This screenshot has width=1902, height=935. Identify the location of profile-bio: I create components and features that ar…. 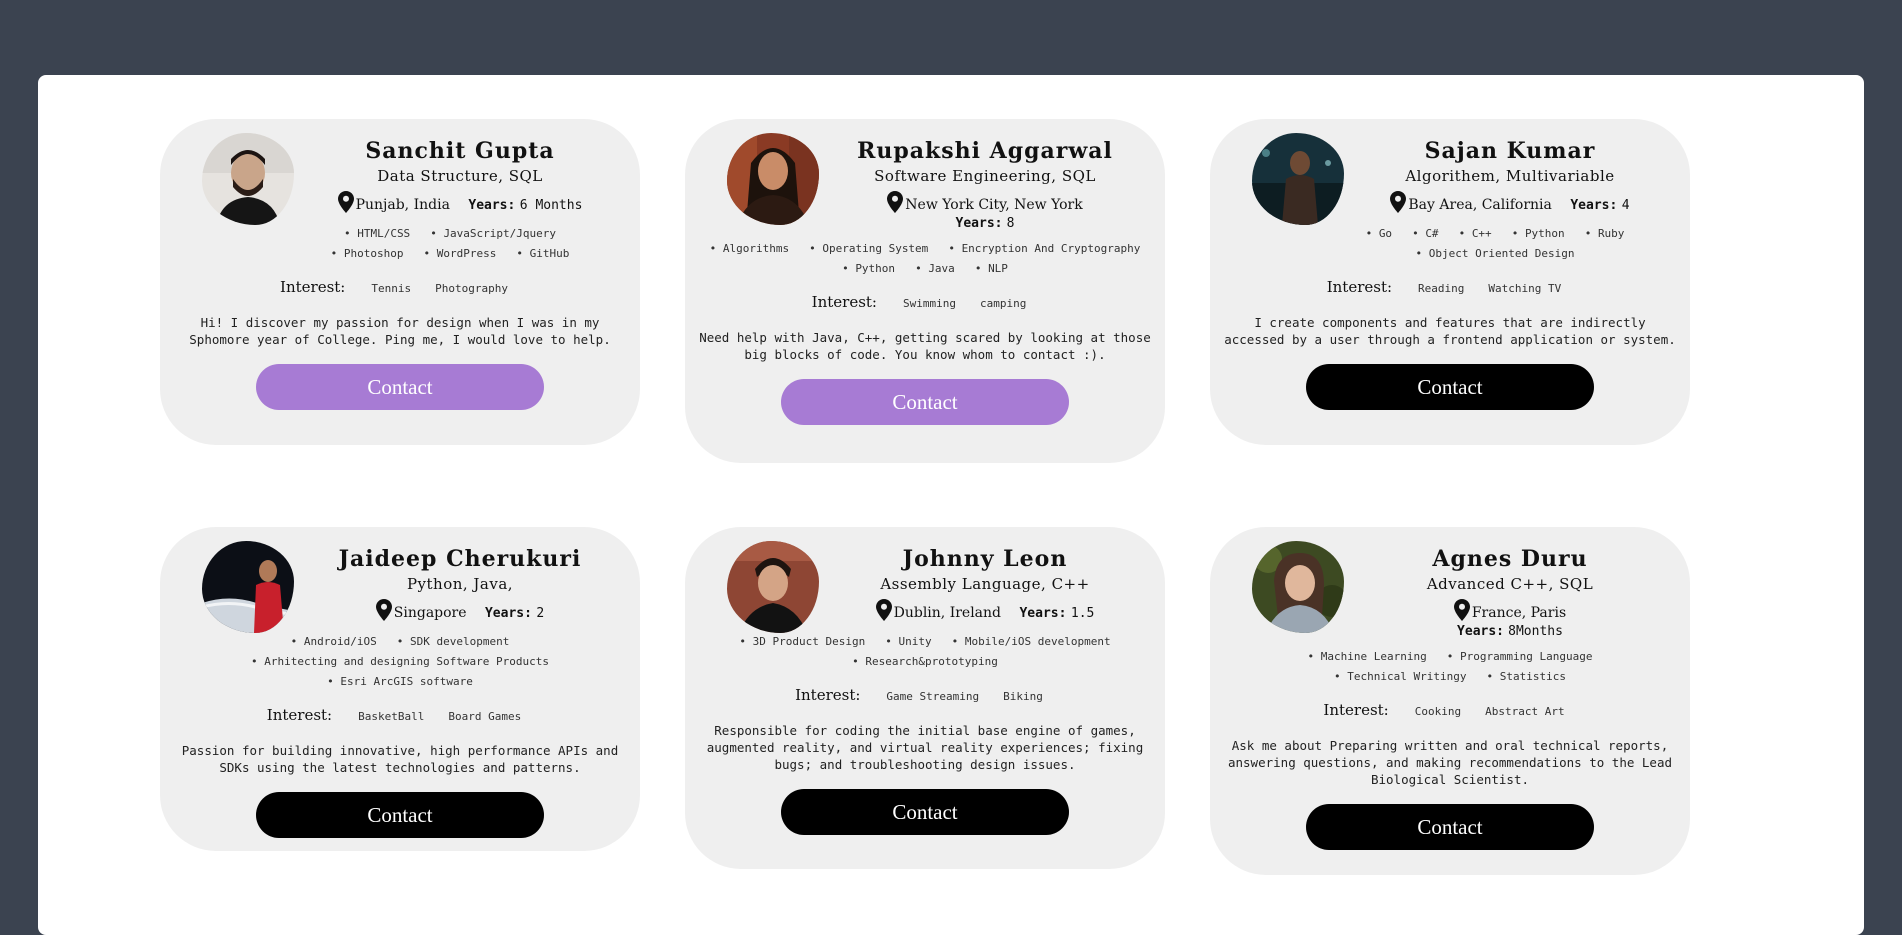
(1450, 331).